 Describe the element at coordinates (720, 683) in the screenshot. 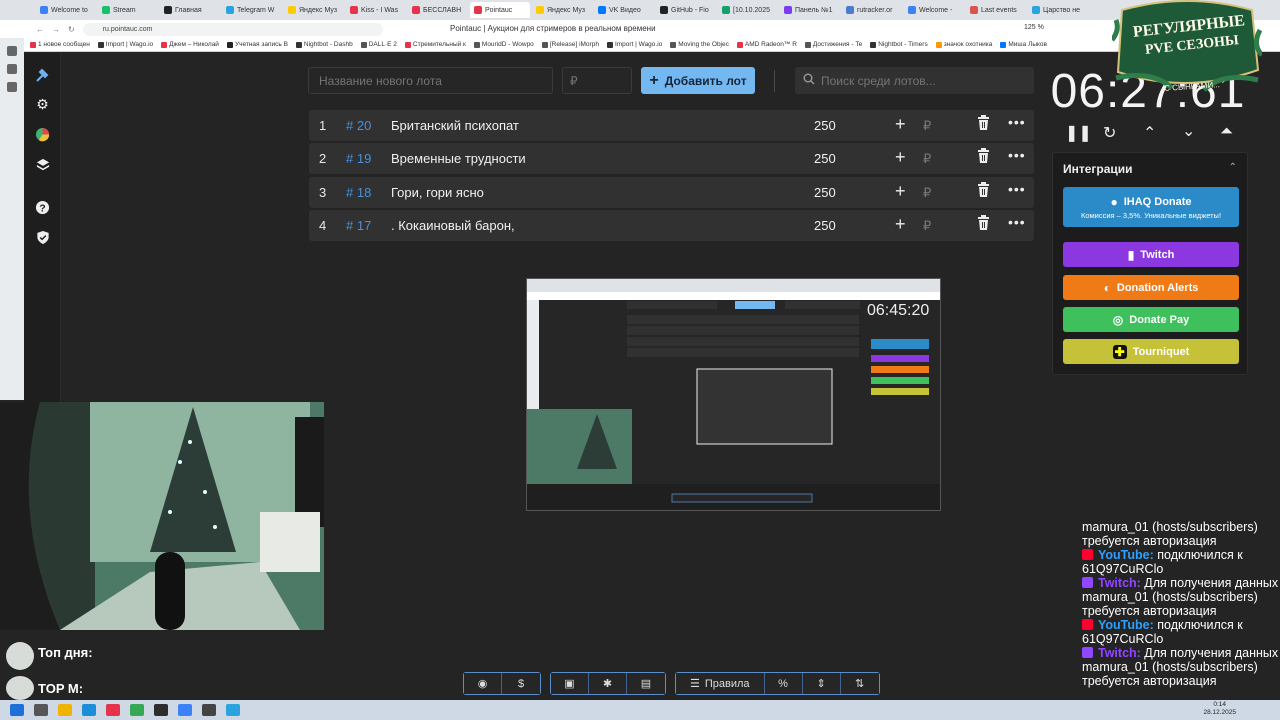

I see `rules-button: ☰ Правила` at that location.